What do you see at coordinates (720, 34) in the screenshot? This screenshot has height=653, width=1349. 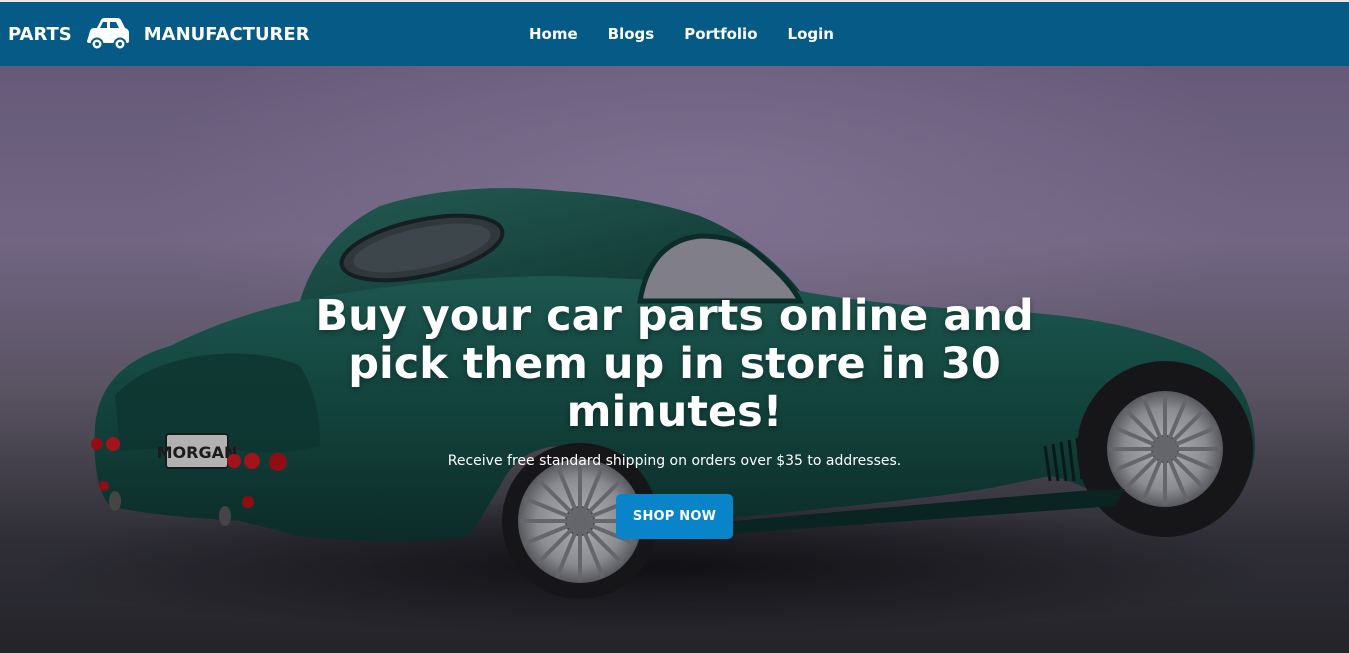 I see `nav-portfolio-link: Portfolio` at bounding box center [720, 34].